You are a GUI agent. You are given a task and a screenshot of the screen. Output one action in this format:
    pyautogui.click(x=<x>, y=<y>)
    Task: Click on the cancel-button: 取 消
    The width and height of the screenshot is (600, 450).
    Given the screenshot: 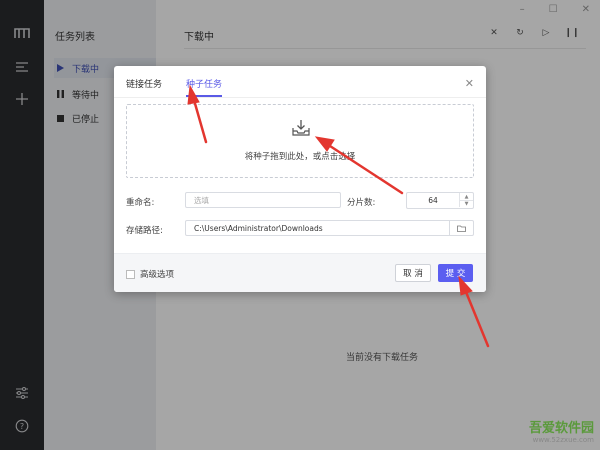 What is the action you would take?
    pyautogui.click(x=413, y=273)
    